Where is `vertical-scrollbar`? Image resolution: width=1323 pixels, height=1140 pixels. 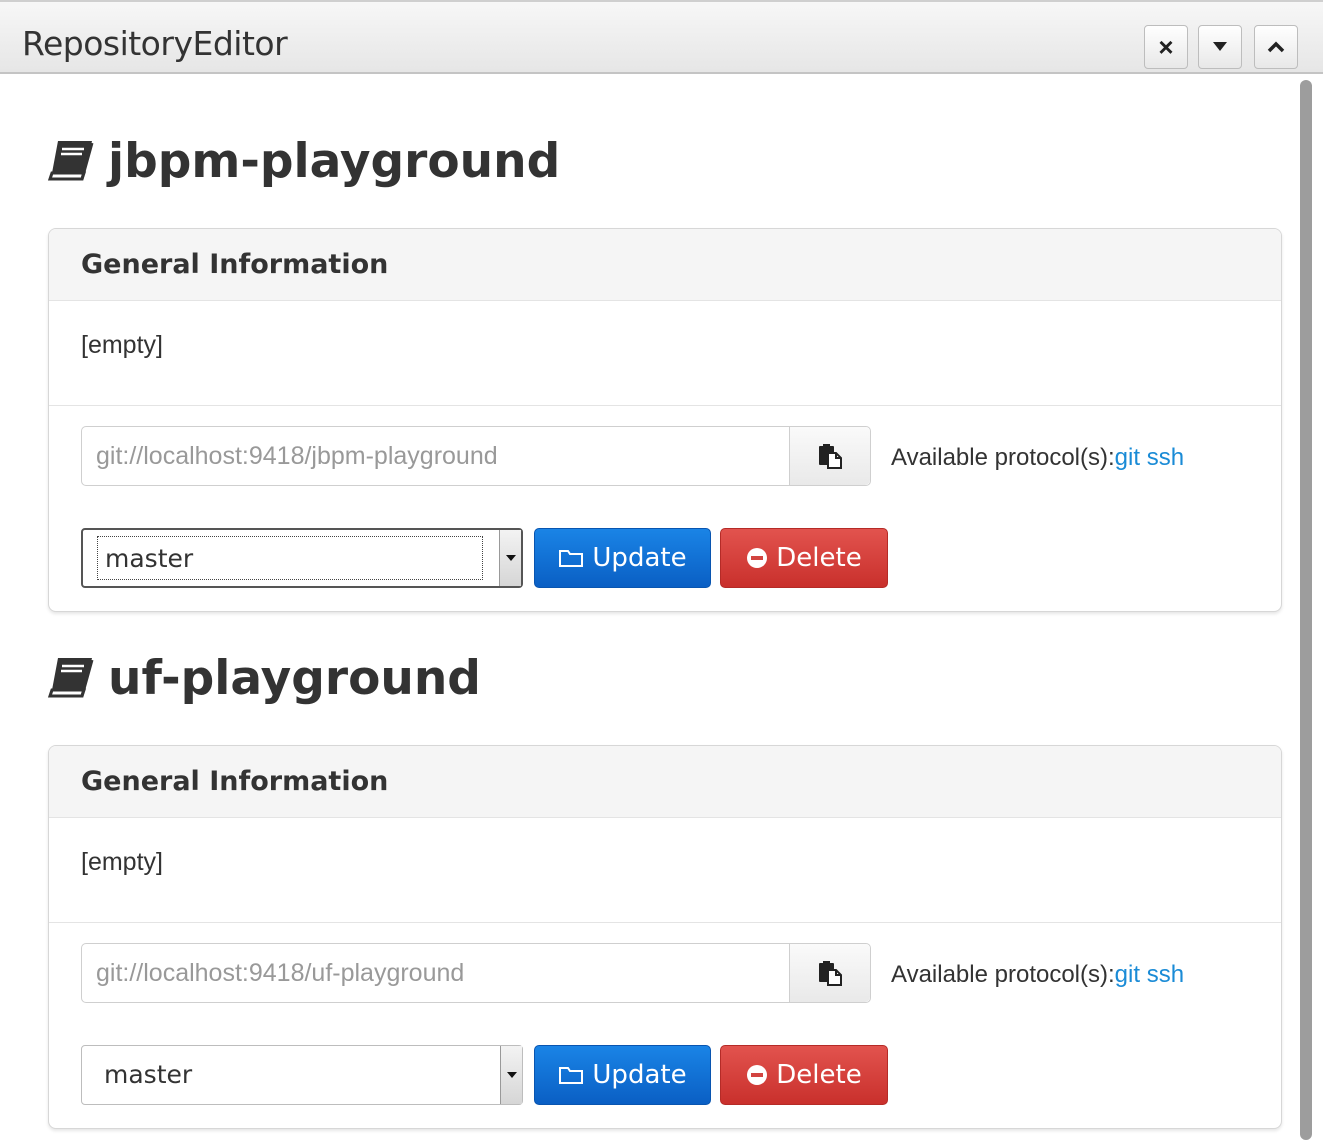 vertical-scrollbar is located at coordinates (1306, 610).